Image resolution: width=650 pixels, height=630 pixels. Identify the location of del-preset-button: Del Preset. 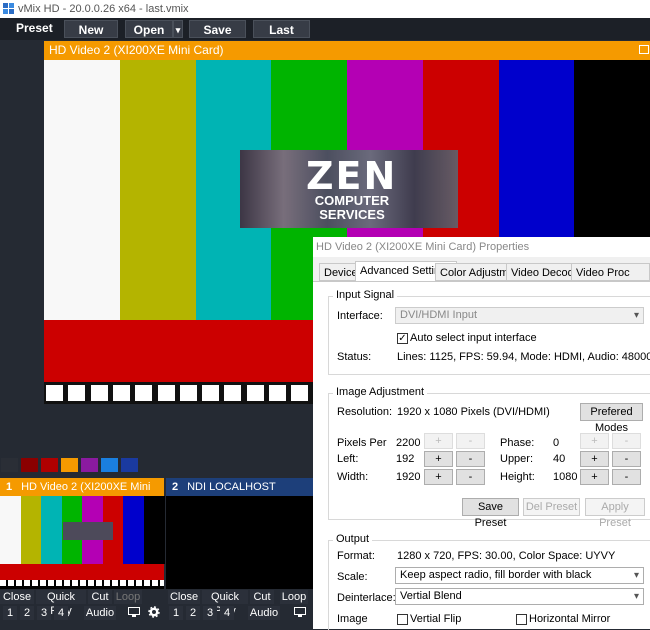
(551, 507).